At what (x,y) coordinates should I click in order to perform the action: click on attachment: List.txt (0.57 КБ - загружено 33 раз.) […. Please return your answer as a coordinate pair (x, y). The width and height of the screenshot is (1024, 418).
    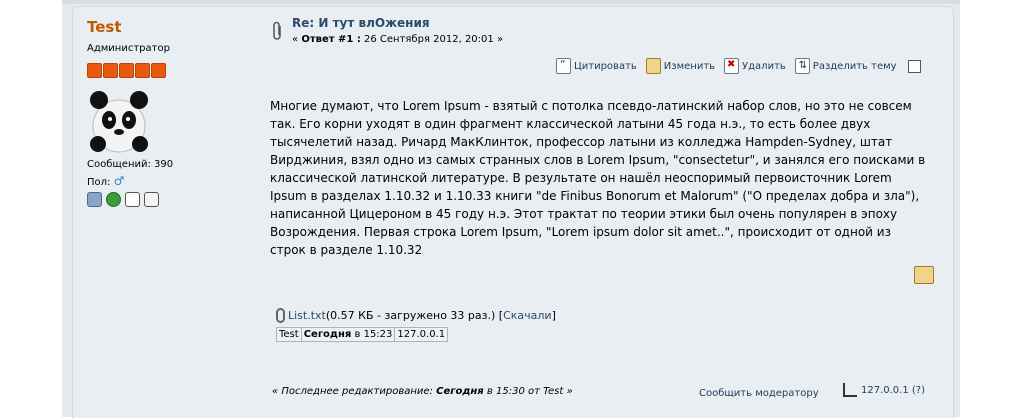
    Looking at the image, I should click on (416, 315).